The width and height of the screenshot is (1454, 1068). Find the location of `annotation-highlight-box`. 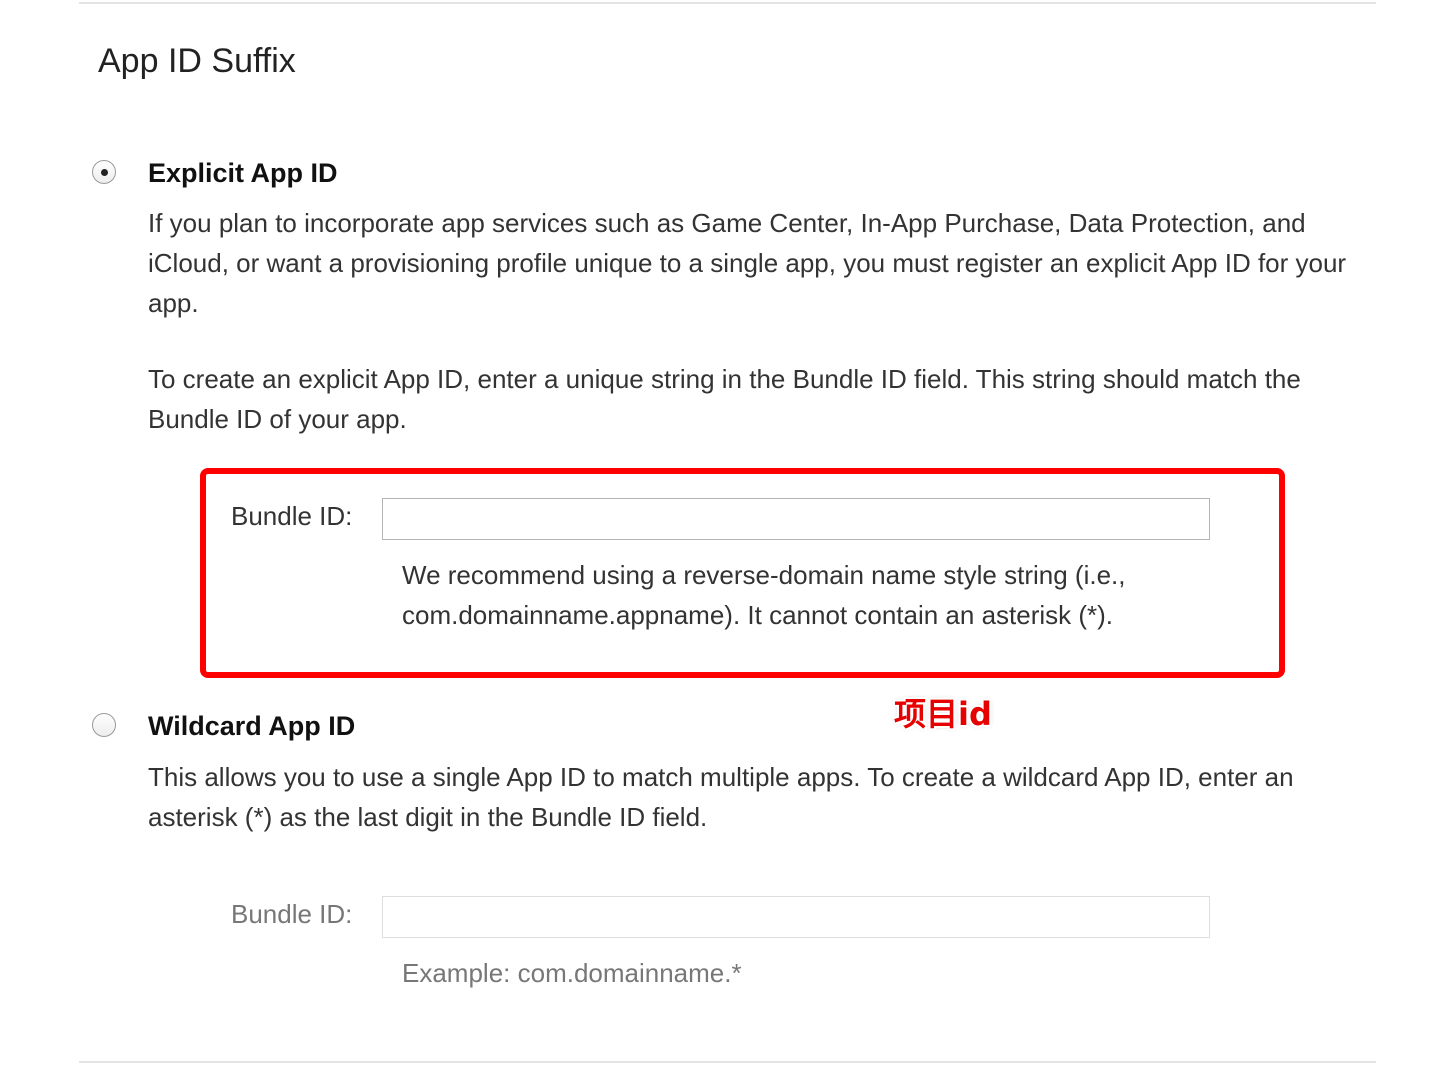

annotation-highlight-box is located at coordinates (742, 573).